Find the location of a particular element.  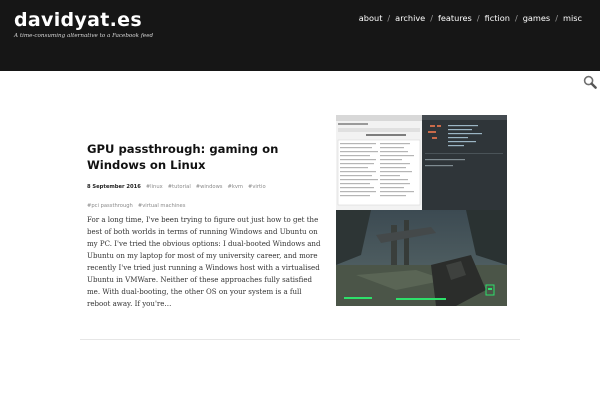

tag-virtual-machines: #virtual machines is located at coordinates (162, 206).